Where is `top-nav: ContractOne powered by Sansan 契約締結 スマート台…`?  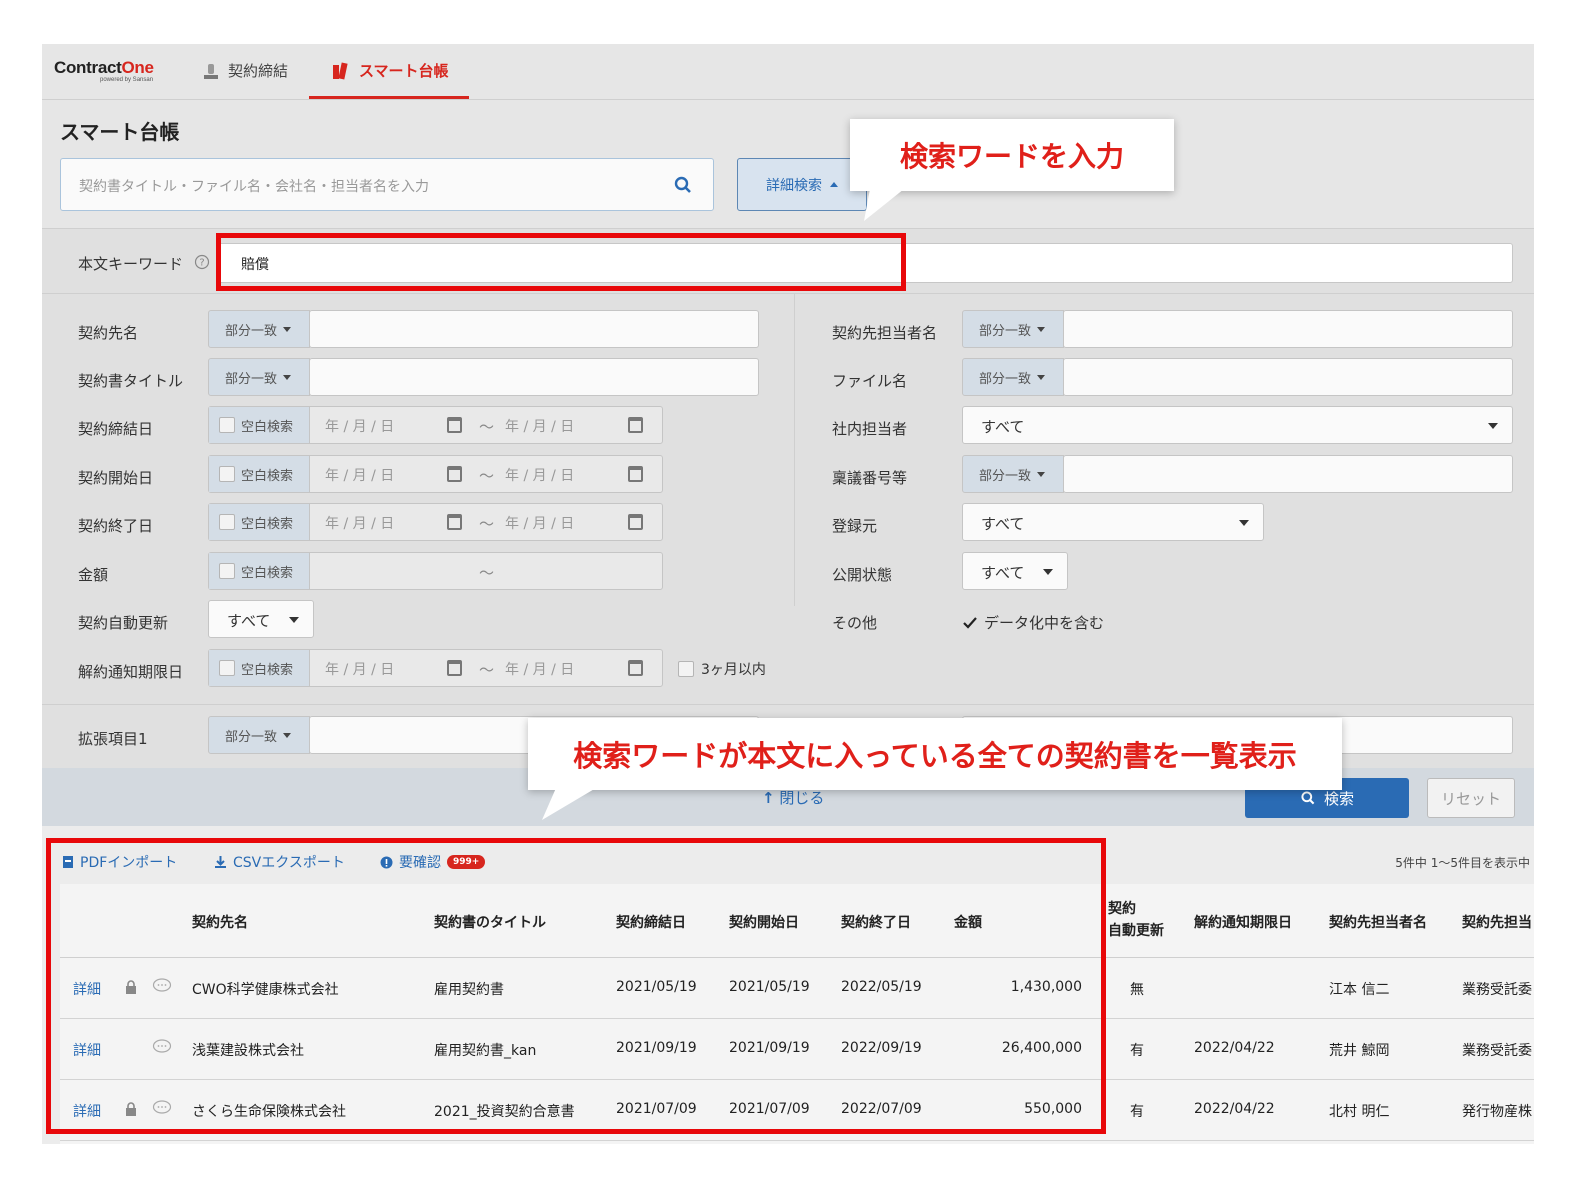
top-nav: ContractOne powered by Sansan 契約締結 スマート台… is located at coordinates (788, 72).